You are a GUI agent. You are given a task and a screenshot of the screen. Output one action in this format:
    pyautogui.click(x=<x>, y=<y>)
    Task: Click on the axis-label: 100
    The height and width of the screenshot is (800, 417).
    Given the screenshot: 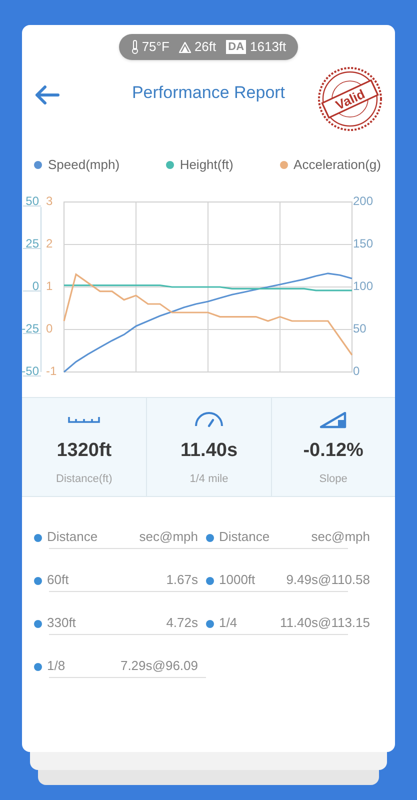 What is the action you would take?
    pyautogui.click(x=363, y=285)
    